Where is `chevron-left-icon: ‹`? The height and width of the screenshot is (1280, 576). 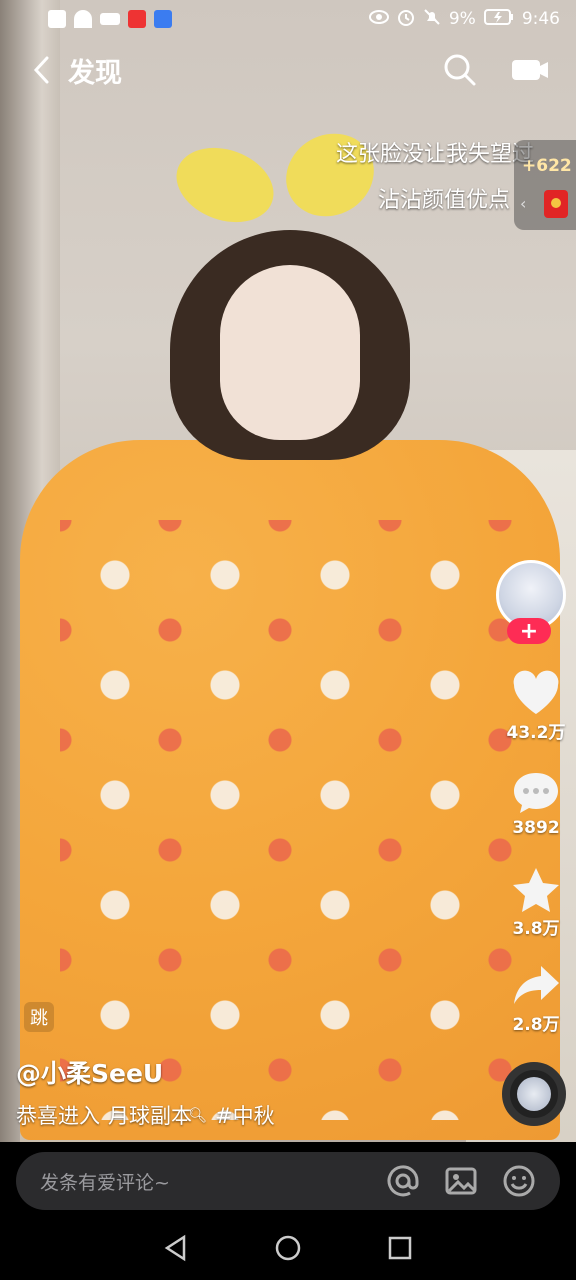 chevron-left-icon: ‹ is located at coordinates (523, 203).